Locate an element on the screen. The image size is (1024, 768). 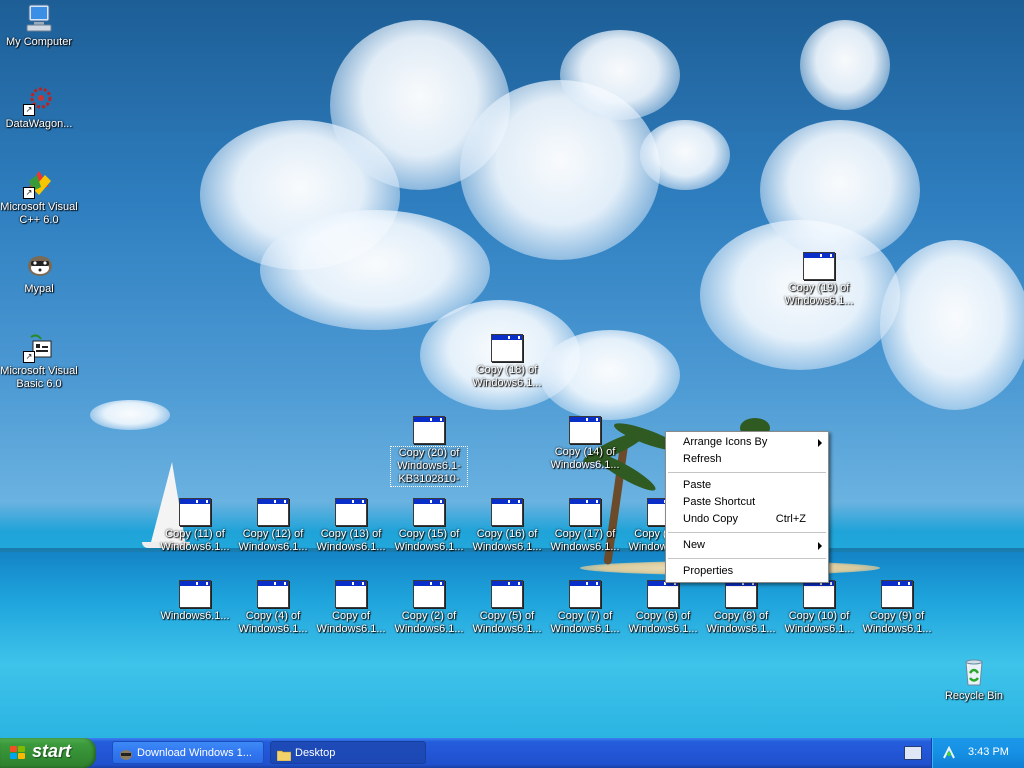
menu-item-paste: Paste is located at coordinates (747, 485).